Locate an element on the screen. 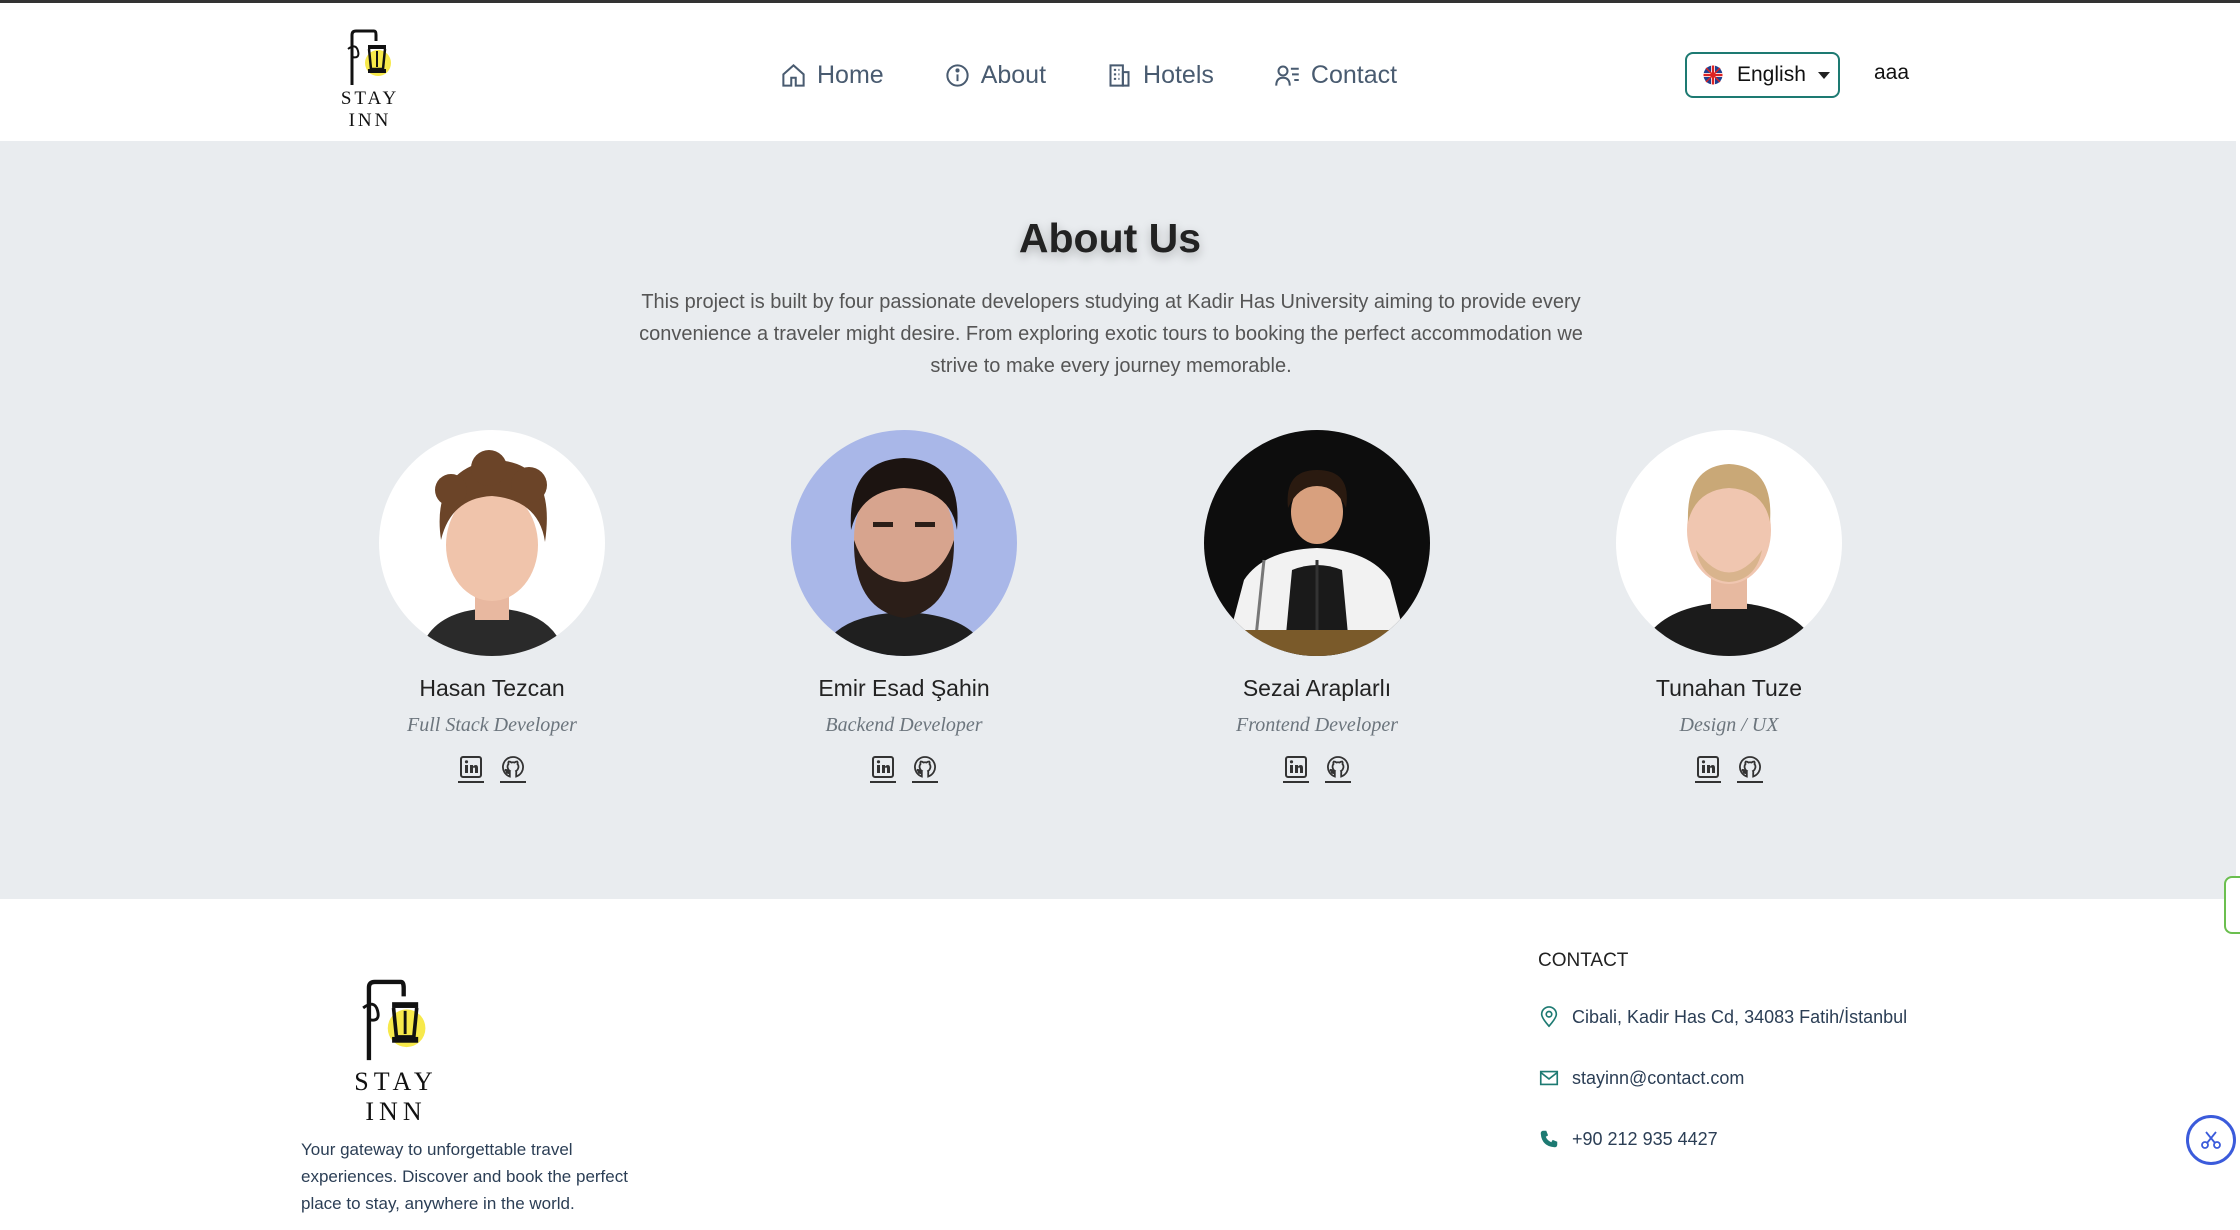 The width and height of the screenshot is (2240, 1230). team-card: Emir Esad Şahin Backend Developer is located at coordinates (904, 610).